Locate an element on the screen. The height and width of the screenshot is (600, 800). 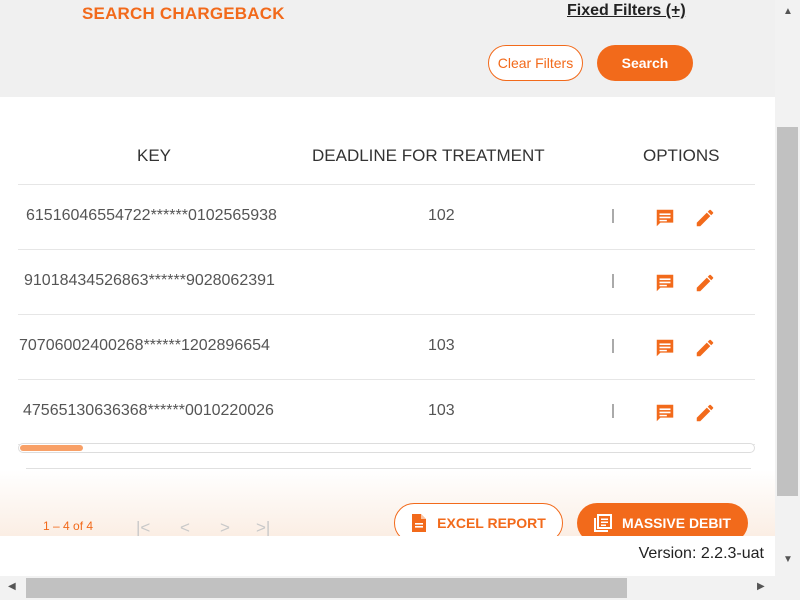
table-horizontal-scrollbar is located at coordinates (386, 448).